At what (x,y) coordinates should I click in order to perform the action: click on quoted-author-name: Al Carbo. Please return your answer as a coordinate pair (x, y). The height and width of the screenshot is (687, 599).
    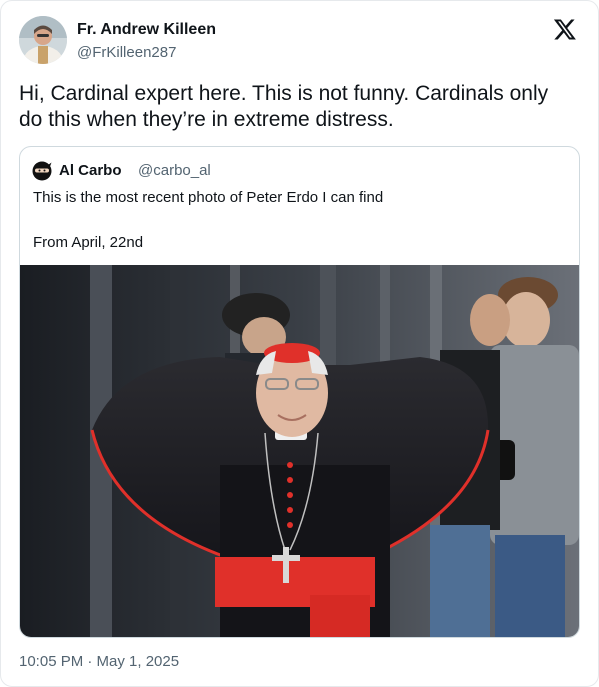
    Looking at the image, I should click on (90, 170).